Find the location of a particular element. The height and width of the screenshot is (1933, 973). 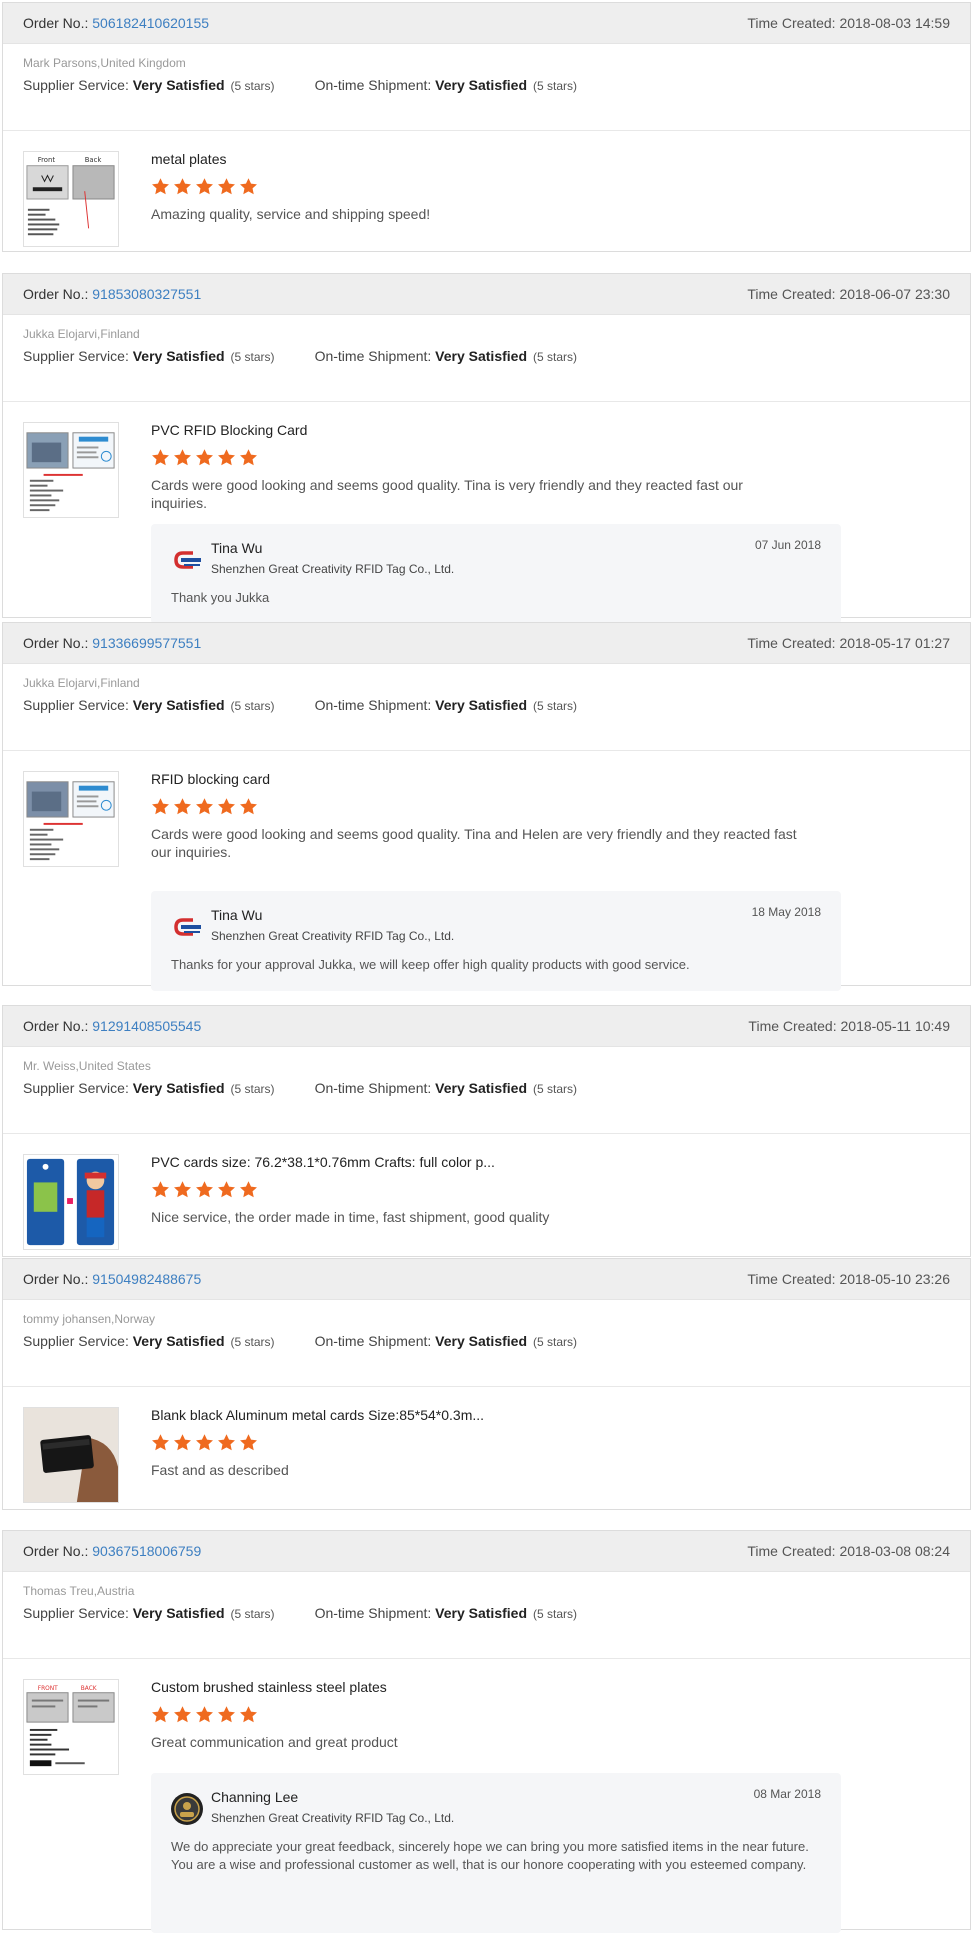

company-logo-icon is located at coordinates (187, 560).